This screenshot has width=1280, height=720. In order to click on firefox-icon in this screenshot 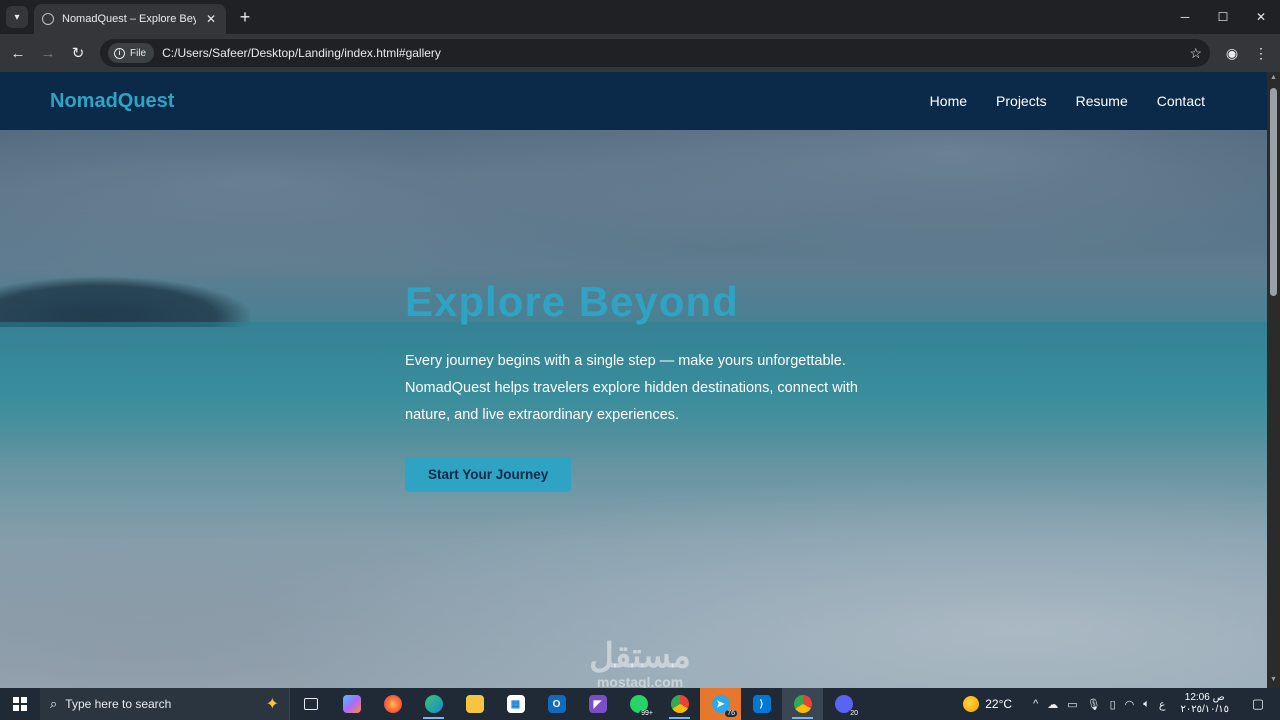, I will do `click(392, 704)`.